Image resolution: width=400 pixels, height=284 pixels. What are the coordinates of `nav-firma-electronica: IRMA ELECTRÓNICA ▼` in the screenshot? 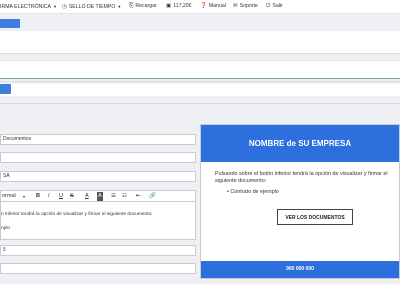 It's located at (28, 6).